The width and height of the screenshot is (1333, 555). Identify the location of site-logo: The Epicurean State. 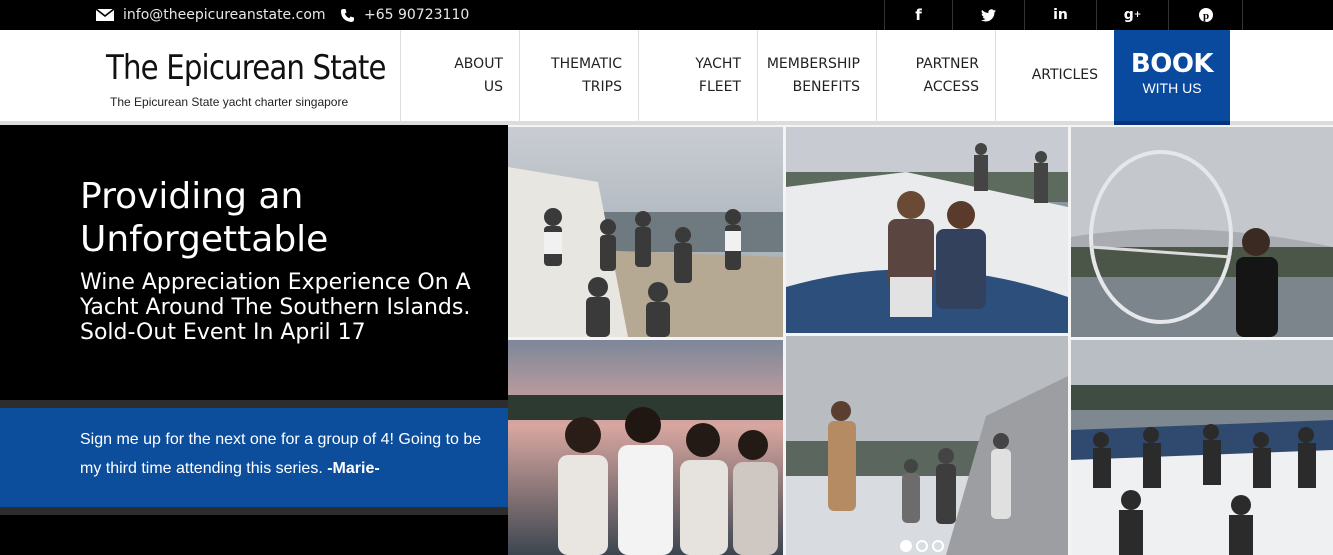
(246, 68).